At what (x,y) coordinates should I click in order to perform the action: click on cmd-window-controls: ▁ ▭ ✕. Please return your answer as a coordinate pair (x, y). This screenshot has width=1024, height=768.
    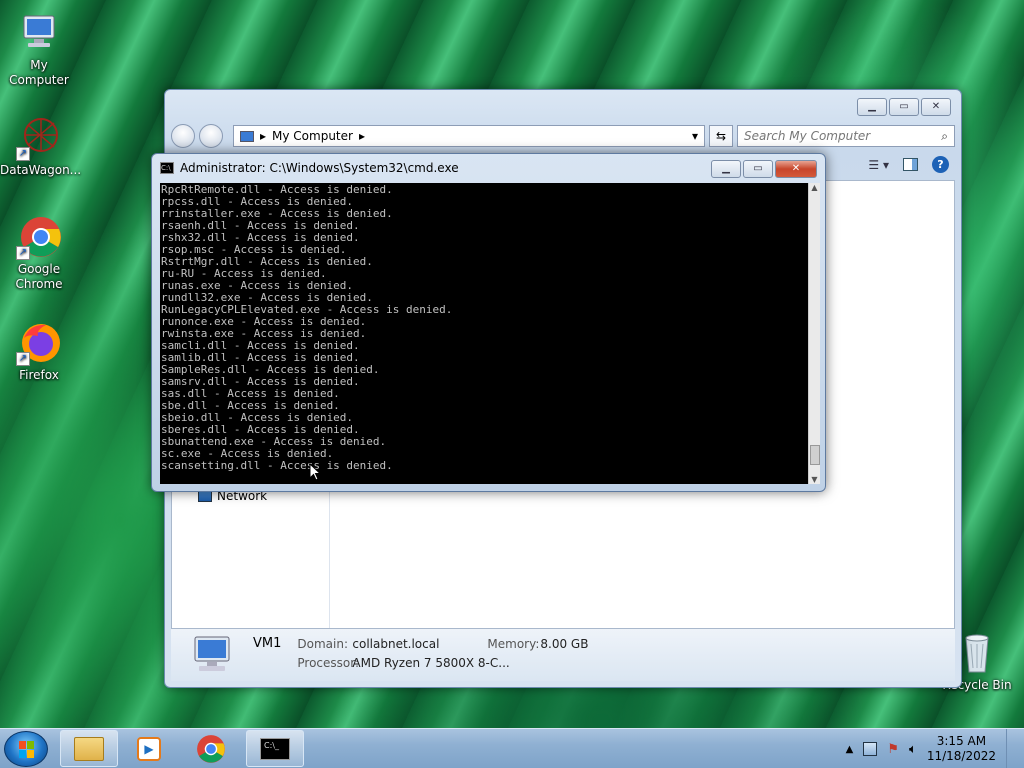
    Looking at the image, I should click on (764, 169).